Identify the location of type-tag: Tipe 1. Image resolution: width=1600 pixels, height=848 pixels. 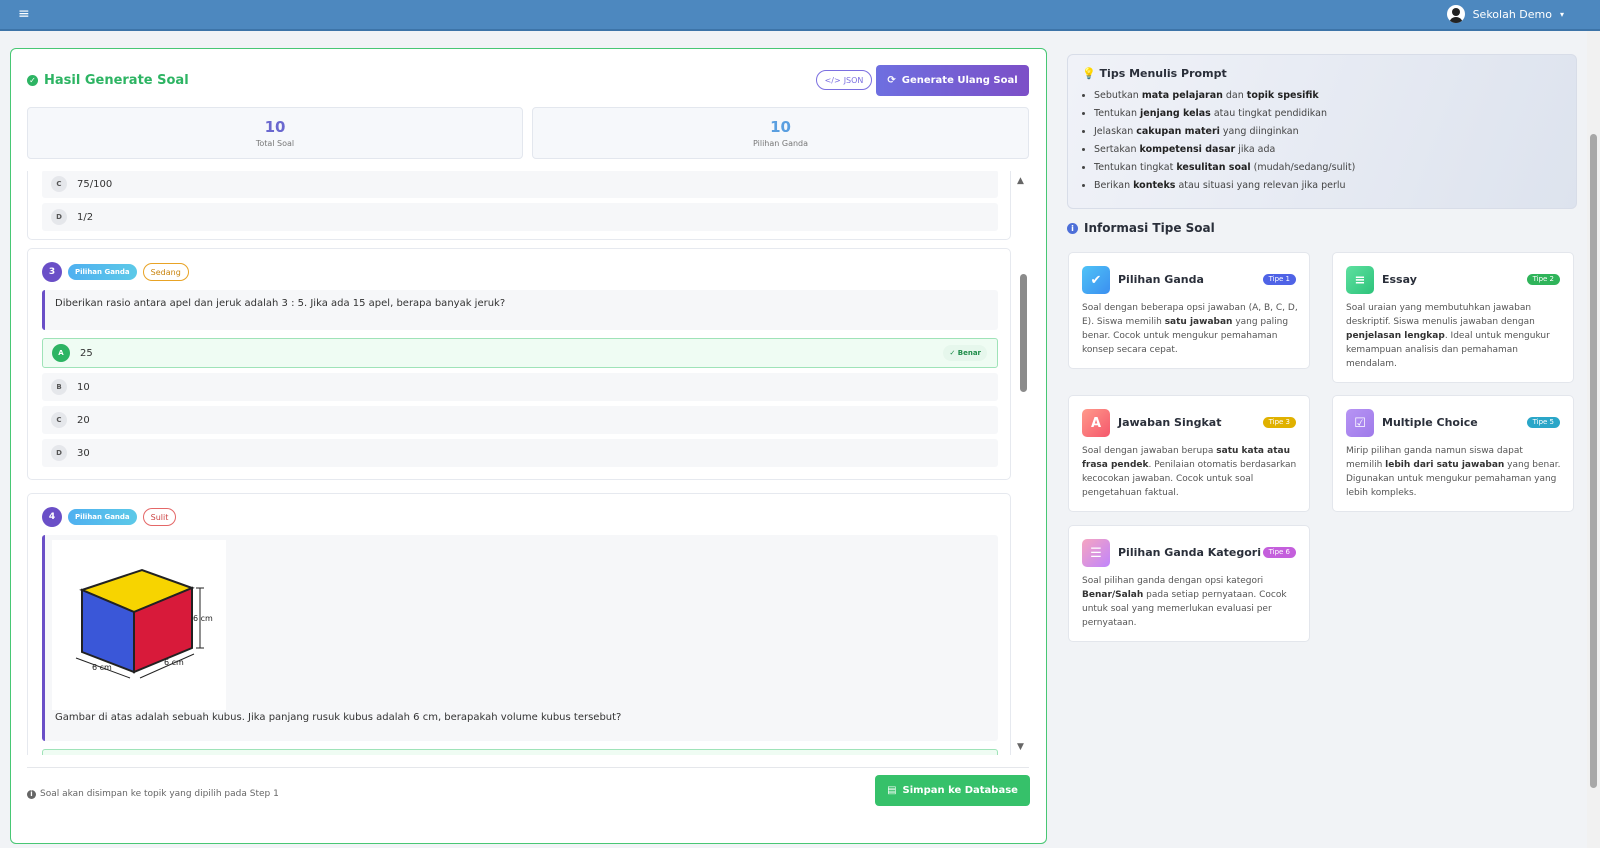
(1279, 279).